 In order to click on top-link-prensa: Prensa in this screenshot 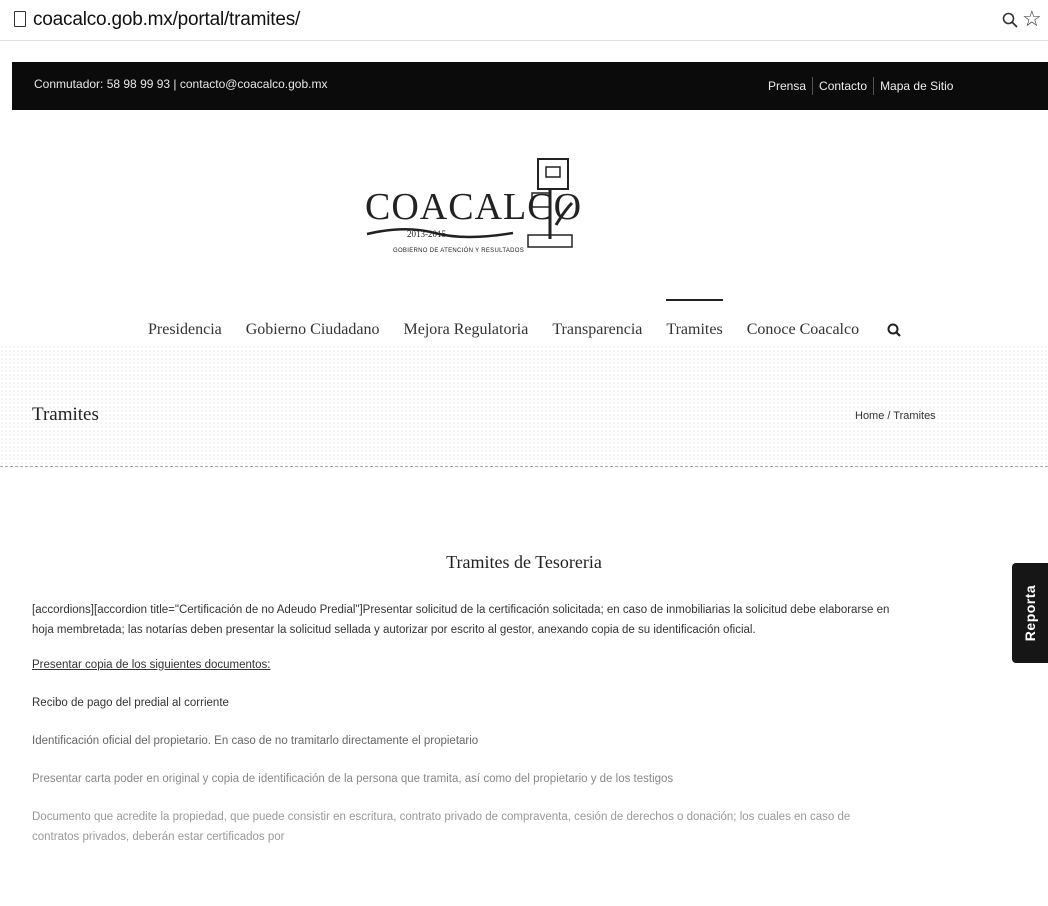, I will do `click(787, 86)`.